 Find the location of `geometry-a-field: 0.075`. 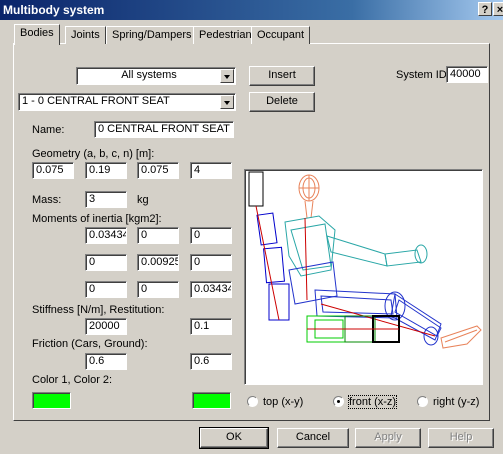

geometry-a-field: 0.075 is located at coordinates (53, 170).